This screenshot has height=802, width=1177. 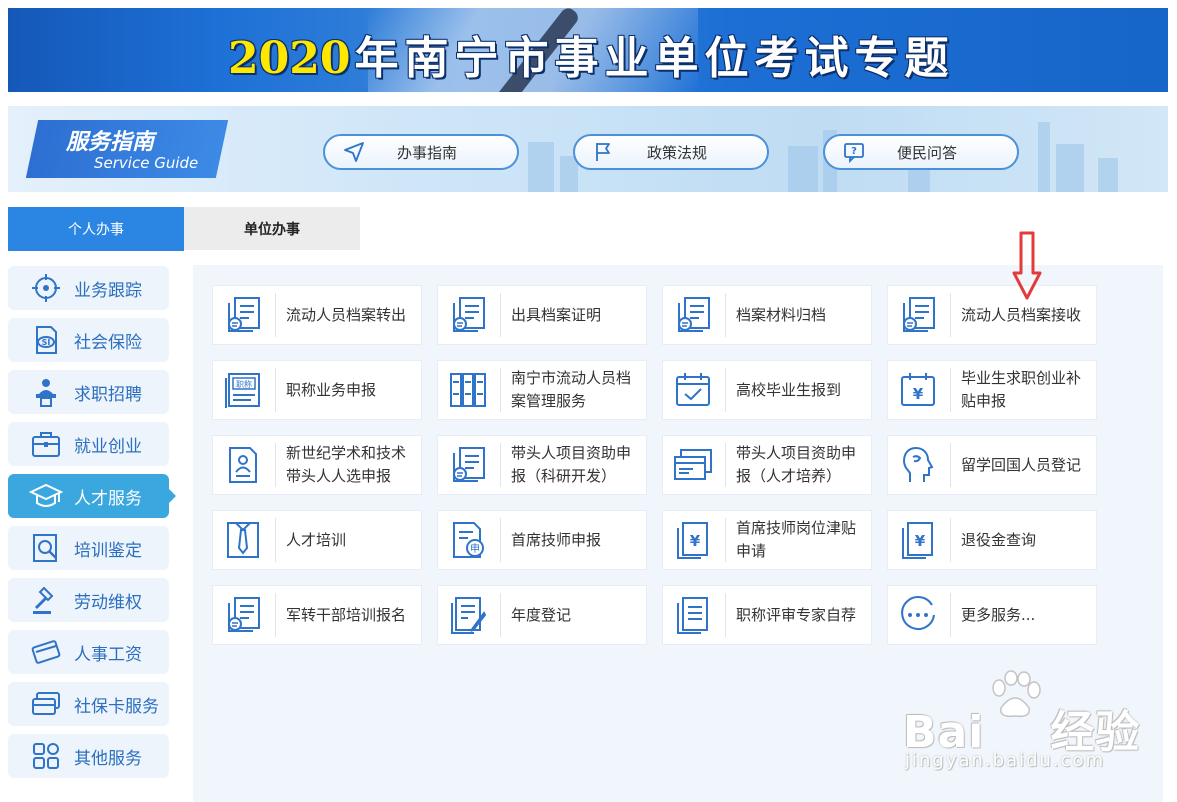 I want to click on sidebar-item-social-card: 社保卡服务, so click(x=88, y=704).